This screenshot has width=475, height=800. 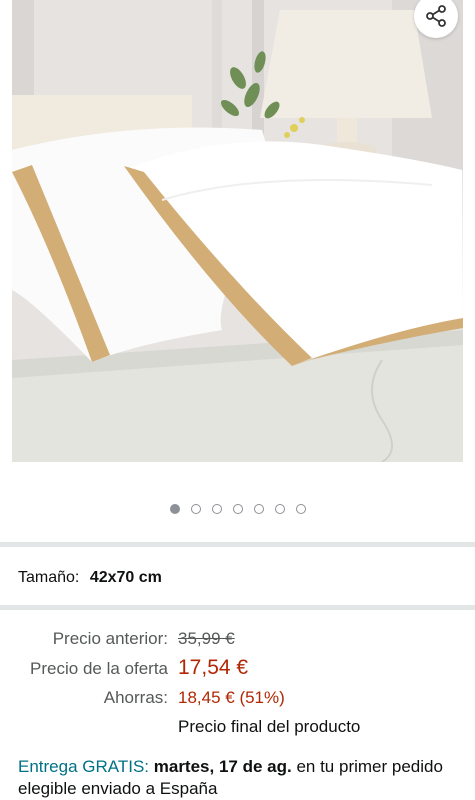 I want to click on offer-price-value: 17,54 €, so click(x=213, y=667).